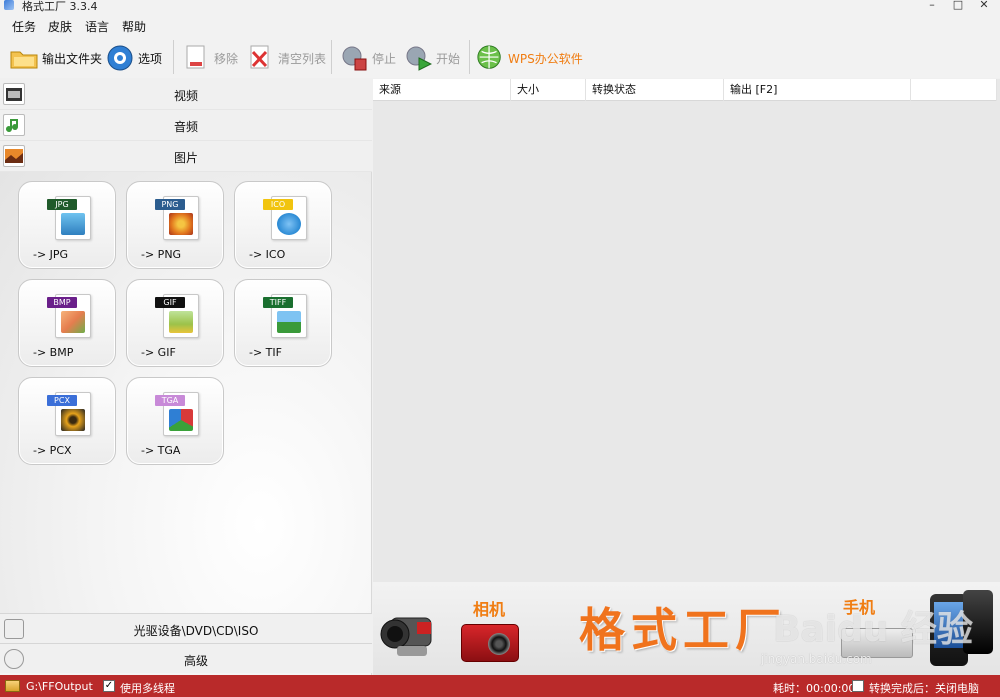  I want to click on bmp-file-icon: BMP, so click(69, 316).